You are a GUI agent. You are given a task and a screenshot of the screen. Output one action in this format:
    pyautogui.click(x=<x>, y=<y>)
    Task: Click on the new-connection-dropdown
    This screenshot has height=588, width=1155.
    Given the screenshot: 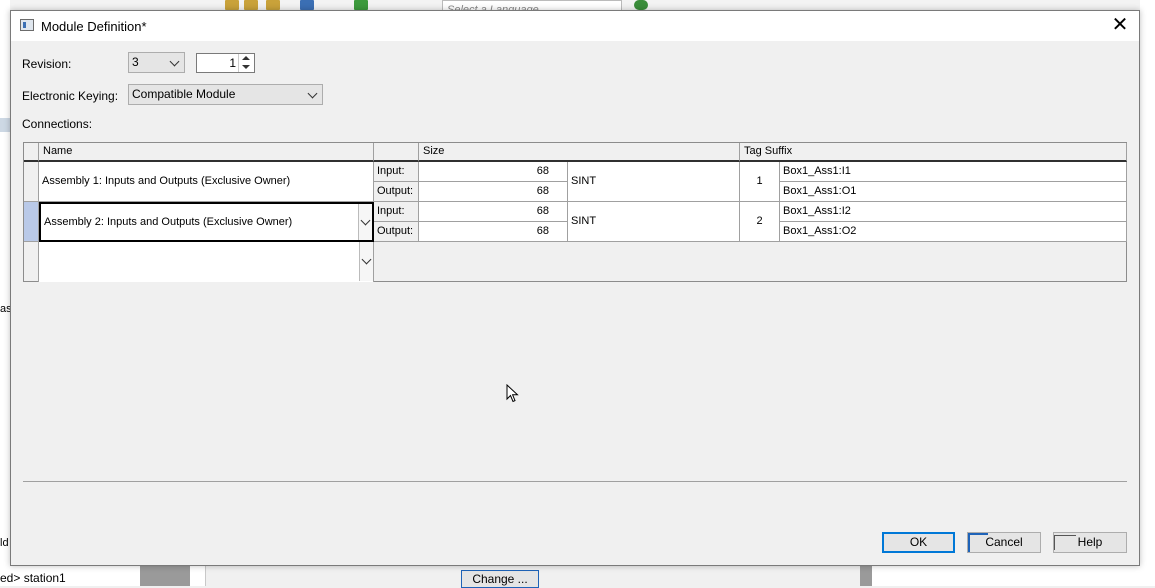 What is the action you would take?
    pyautogui.click(x=366, y=261)
    